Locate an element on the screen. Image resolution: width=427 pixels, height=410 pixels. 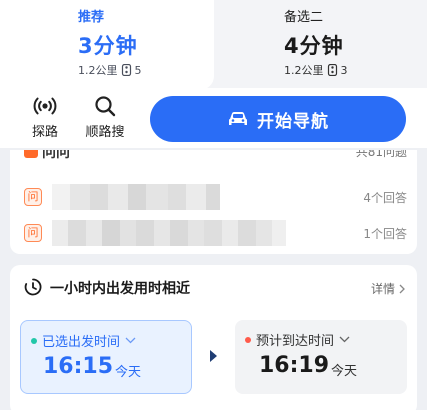
arrival-dot is located at coordinates (248, 339).